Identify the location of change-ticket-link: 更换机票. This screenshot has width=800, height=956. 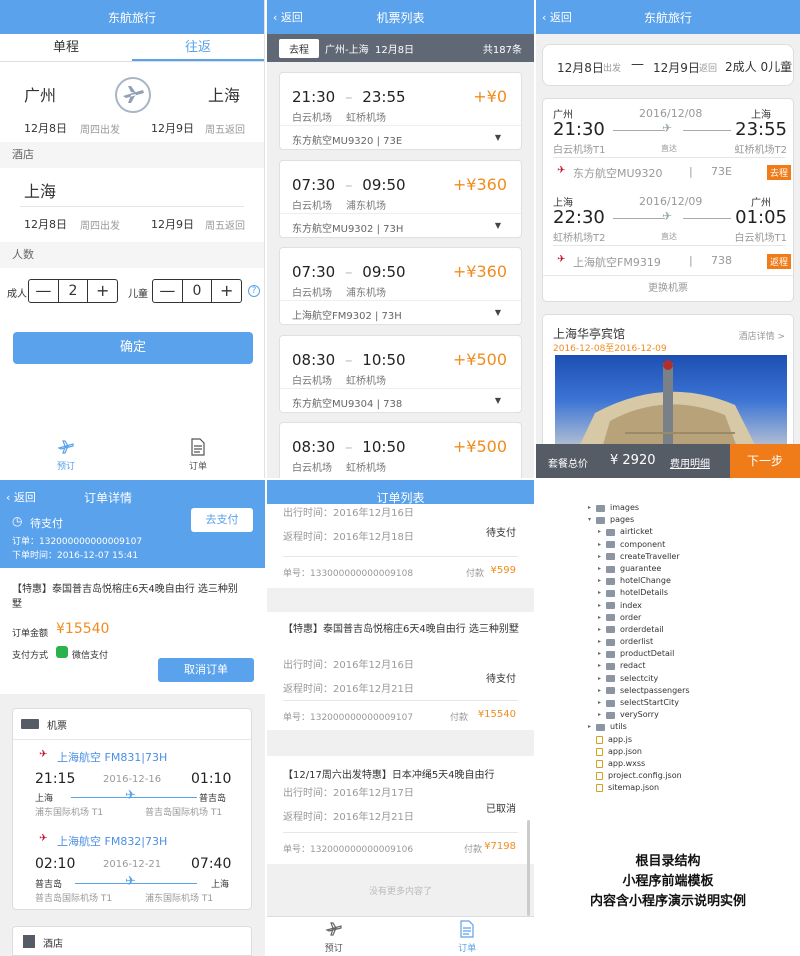
(668, 286).